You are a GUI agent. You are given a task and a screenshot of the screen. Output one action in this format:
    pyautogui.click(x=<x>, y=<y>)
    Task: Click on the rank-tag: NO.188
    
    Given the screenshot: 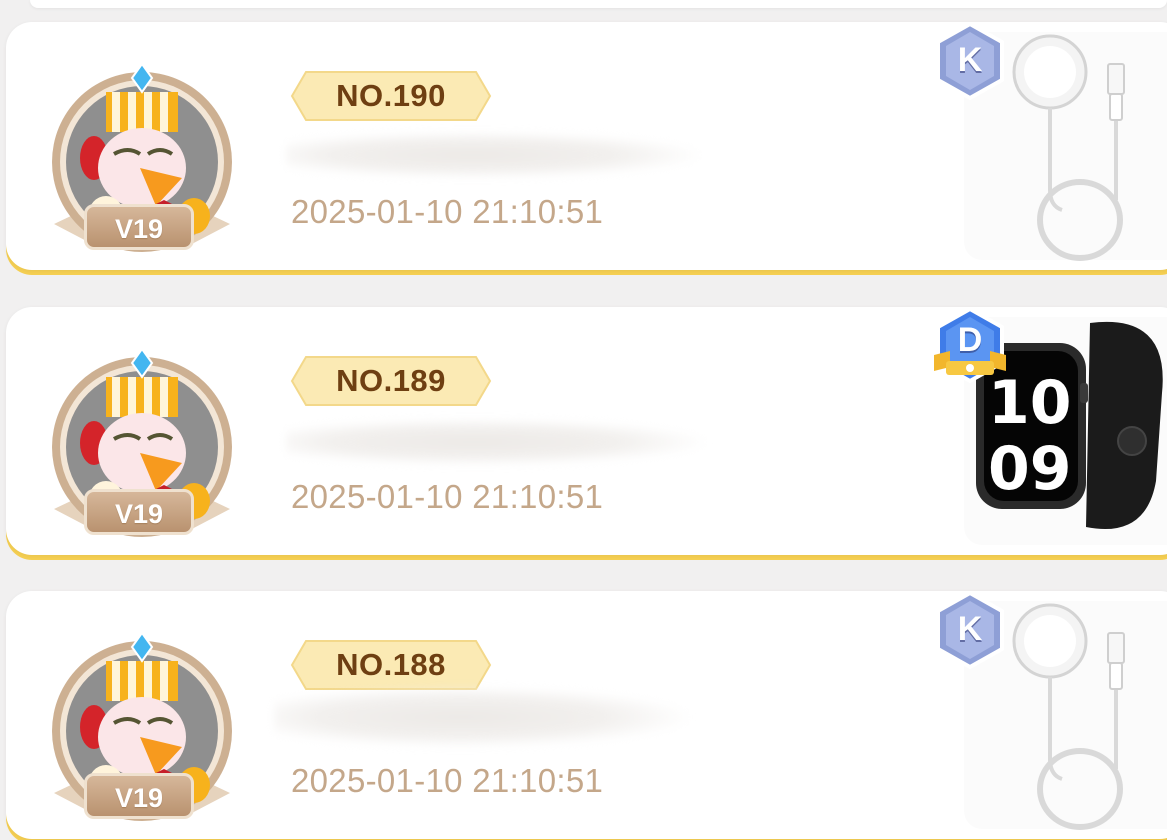 What is the action you would take?
    pyautogui.click(x=391, y=665)
    